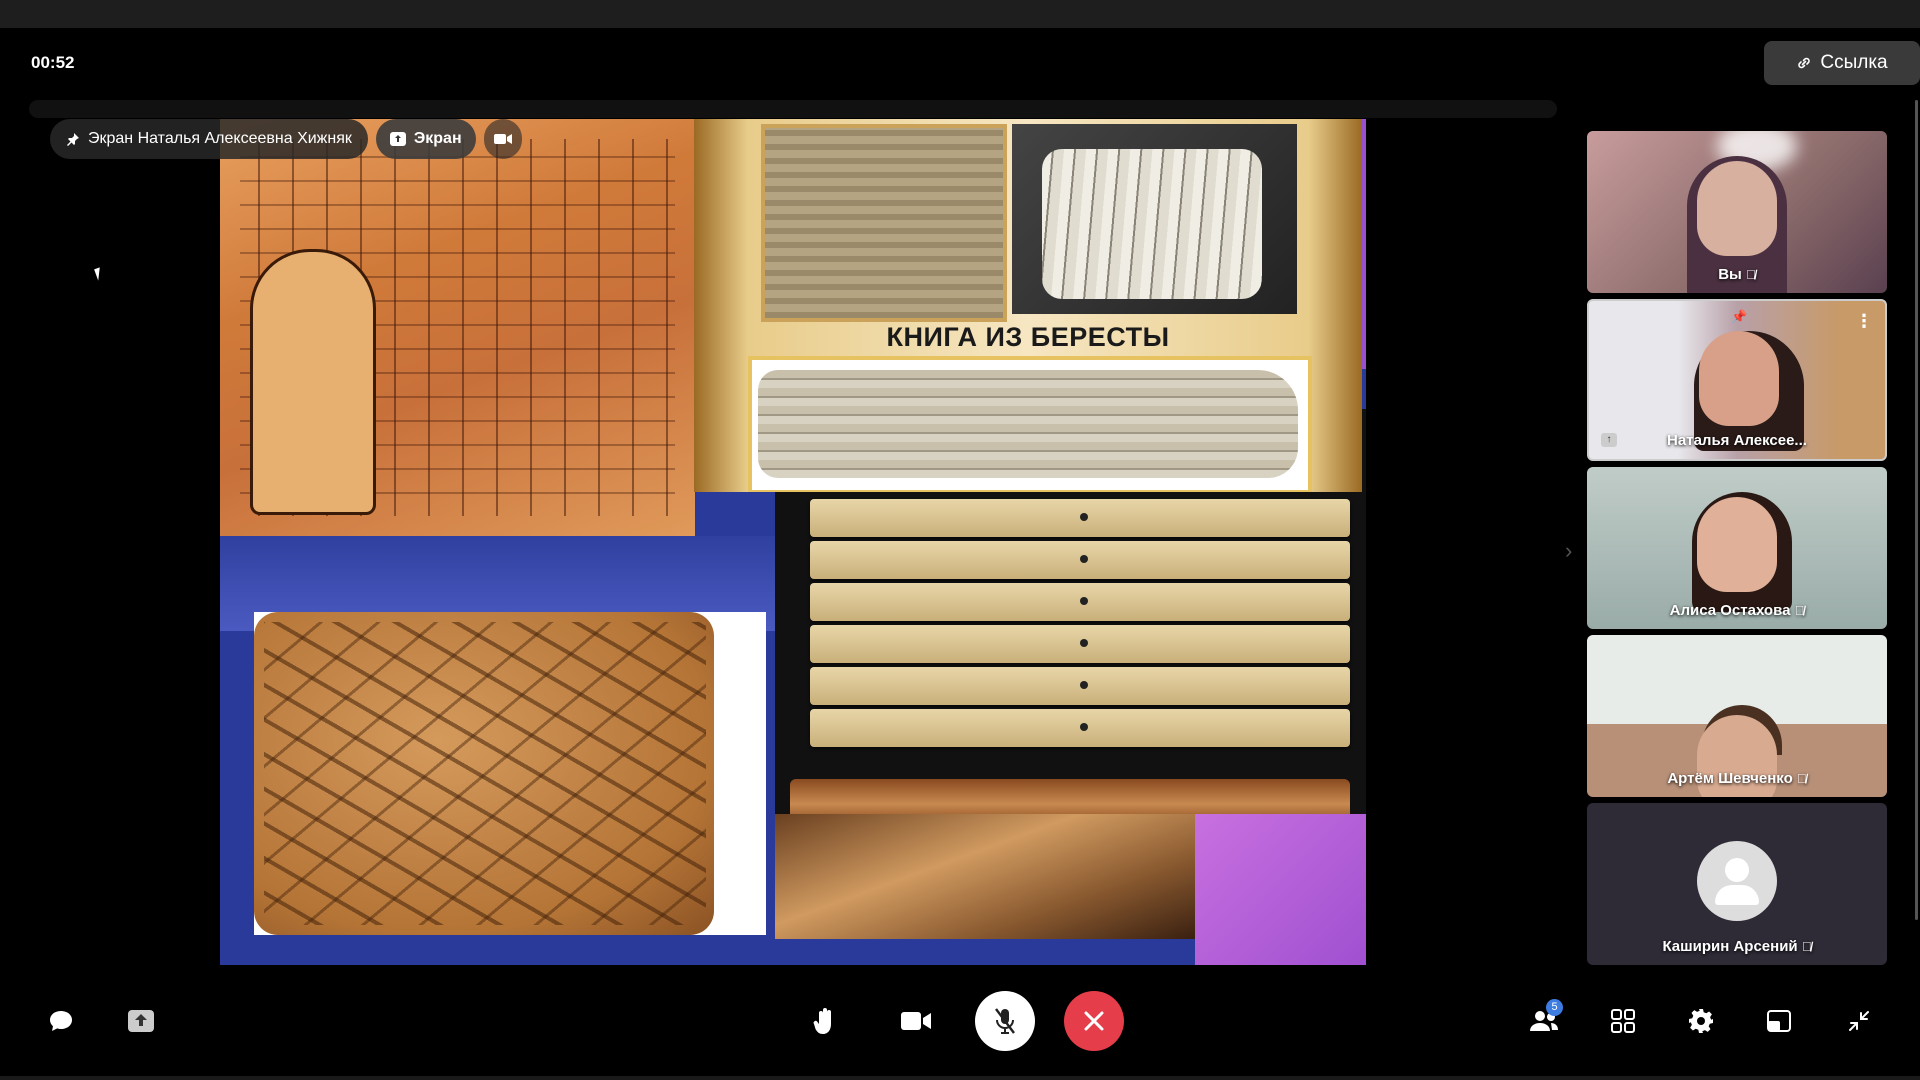  I want to click on raise-hand-icon, so click(825, 1021).